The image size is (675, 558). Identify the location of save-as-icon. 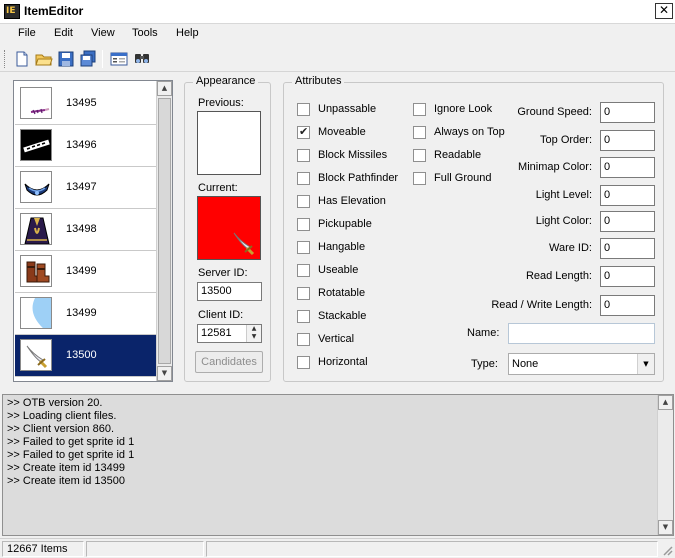
(88, 59).